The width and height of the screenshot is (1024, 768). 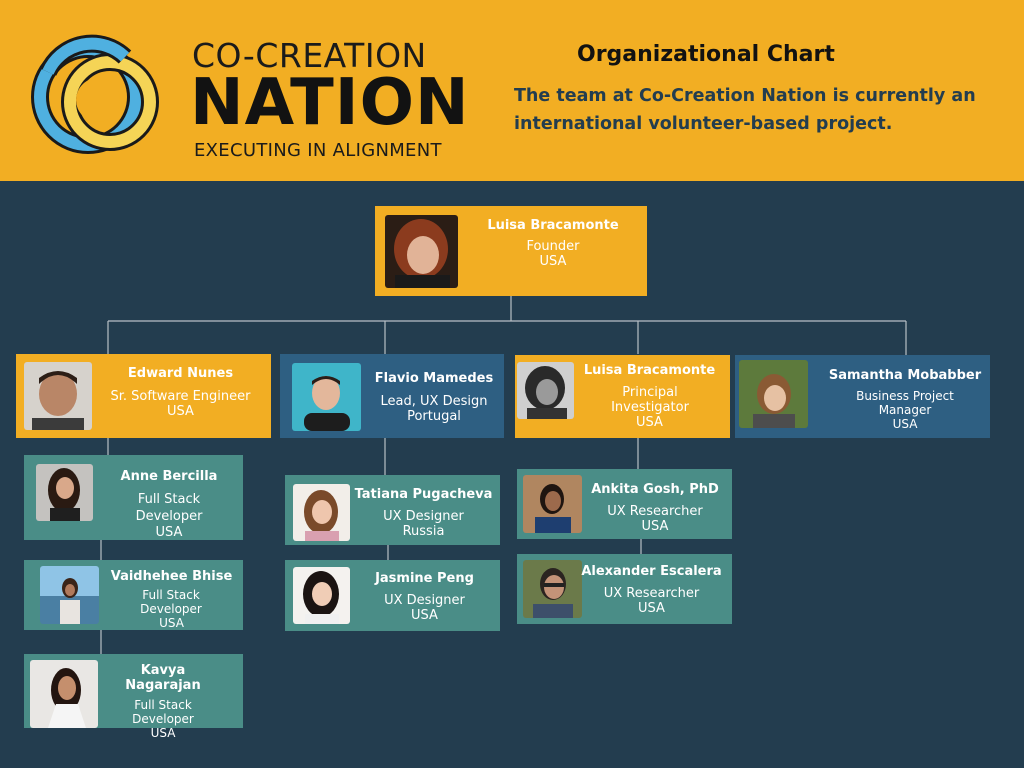 I want to click on person-country: Russia, so click(x=423, y=531).